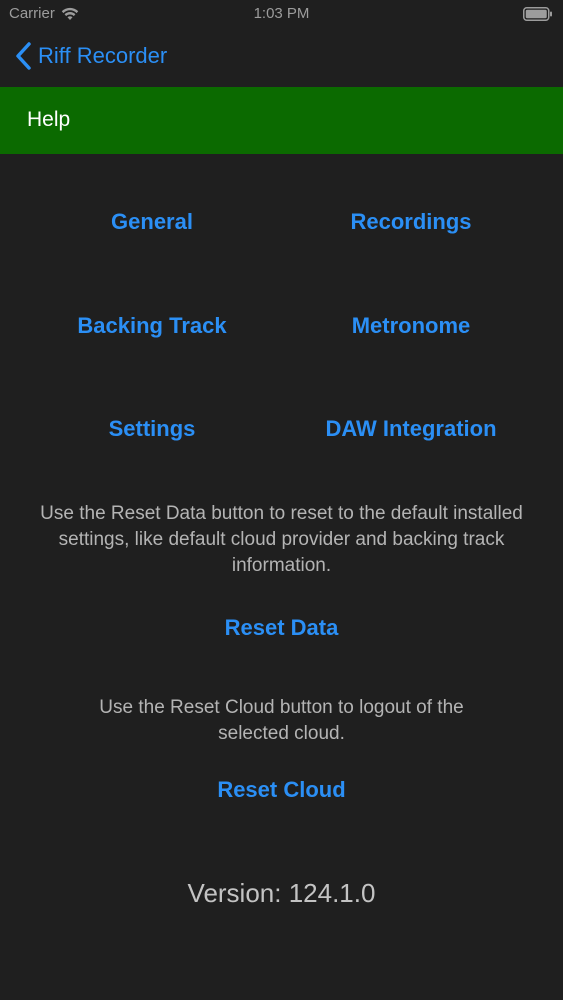  Describe the element at coordinates (103, 55) in the screenshot. I see `back-button-label: Riff Recorder` at that location.